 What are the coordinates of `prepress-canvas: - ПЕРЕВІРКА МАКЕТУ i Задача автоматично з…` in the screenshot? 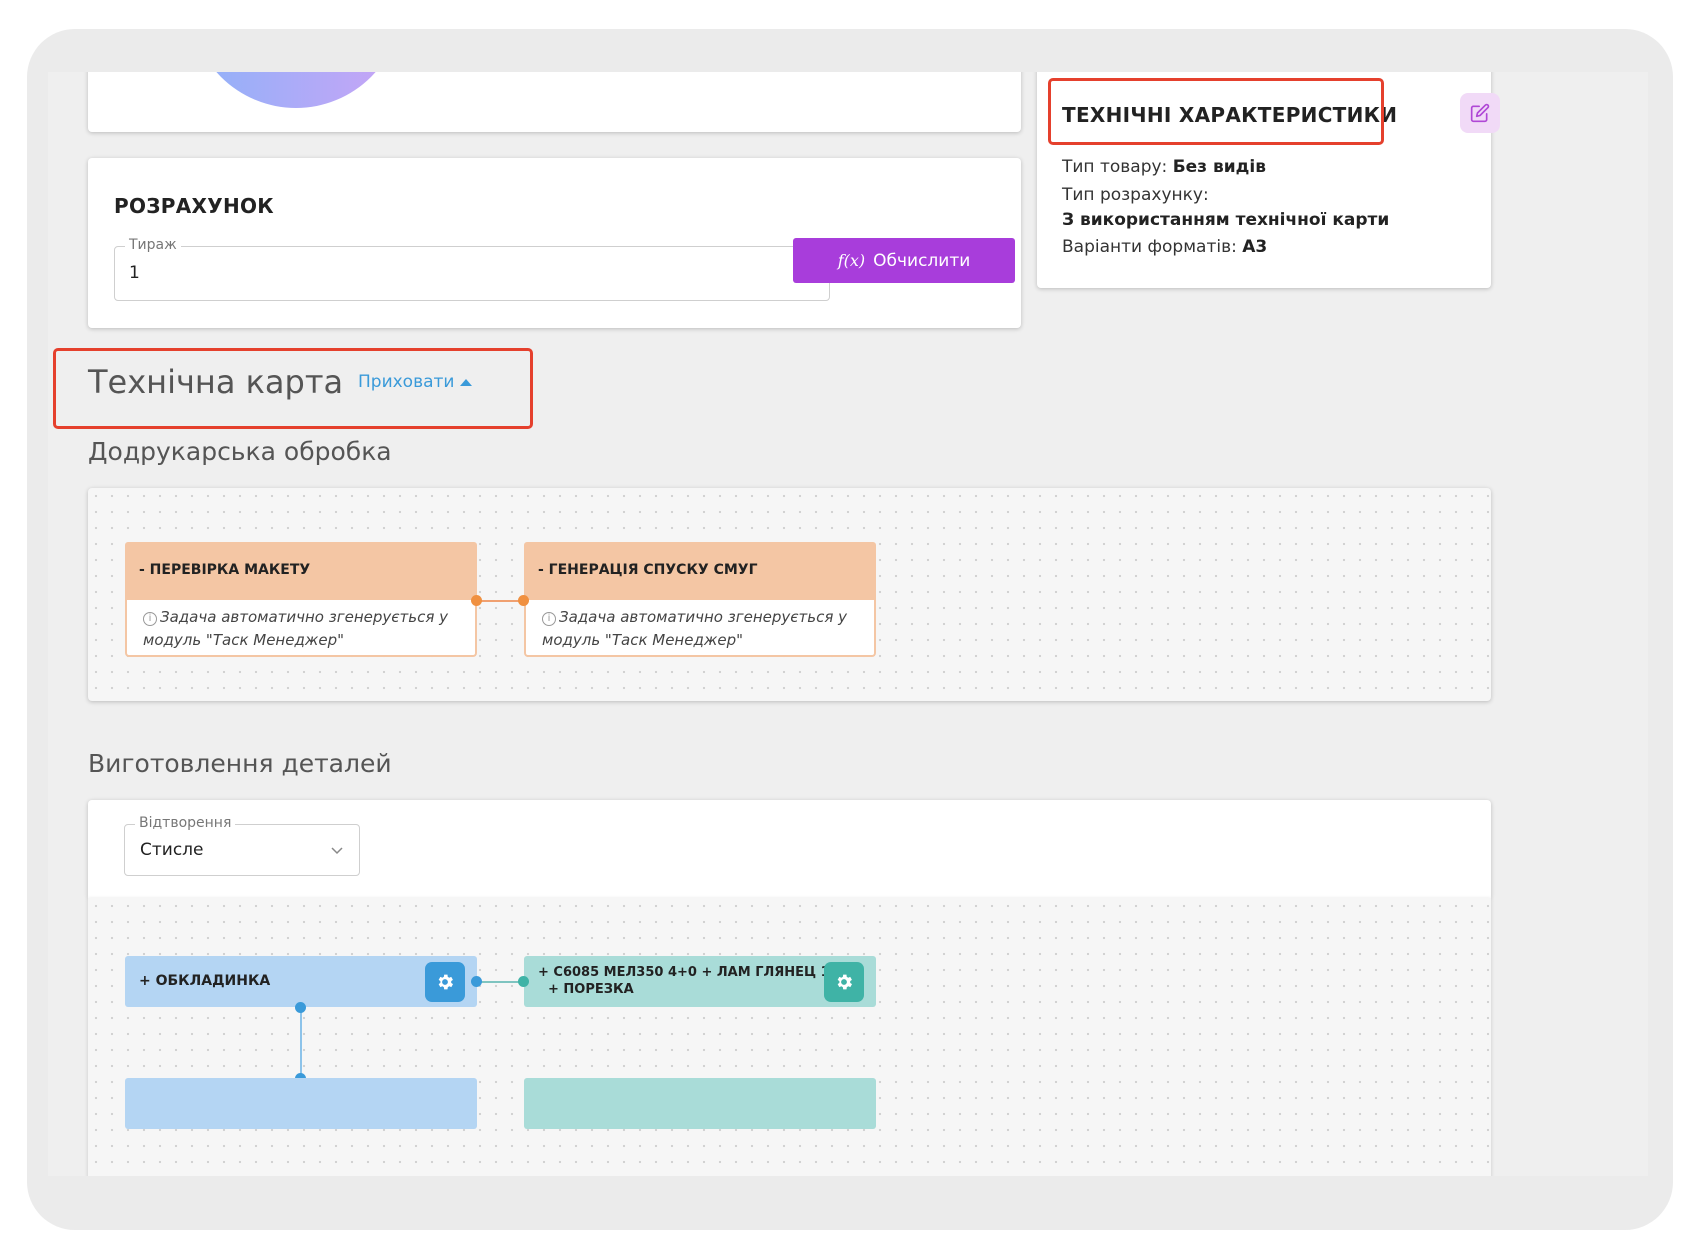 It's located at (789, 594).